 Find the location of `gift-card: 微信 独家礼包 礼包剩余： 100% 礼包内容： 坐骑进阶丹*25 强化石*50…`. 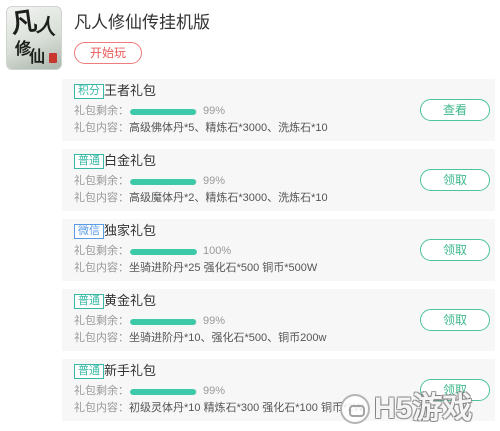

gift-card: 微信 独家礼包 礼包剩余： 100% 礼包内容： 坐骑进阶丹*25 强化石*50… is located at coordinates (278, 250).